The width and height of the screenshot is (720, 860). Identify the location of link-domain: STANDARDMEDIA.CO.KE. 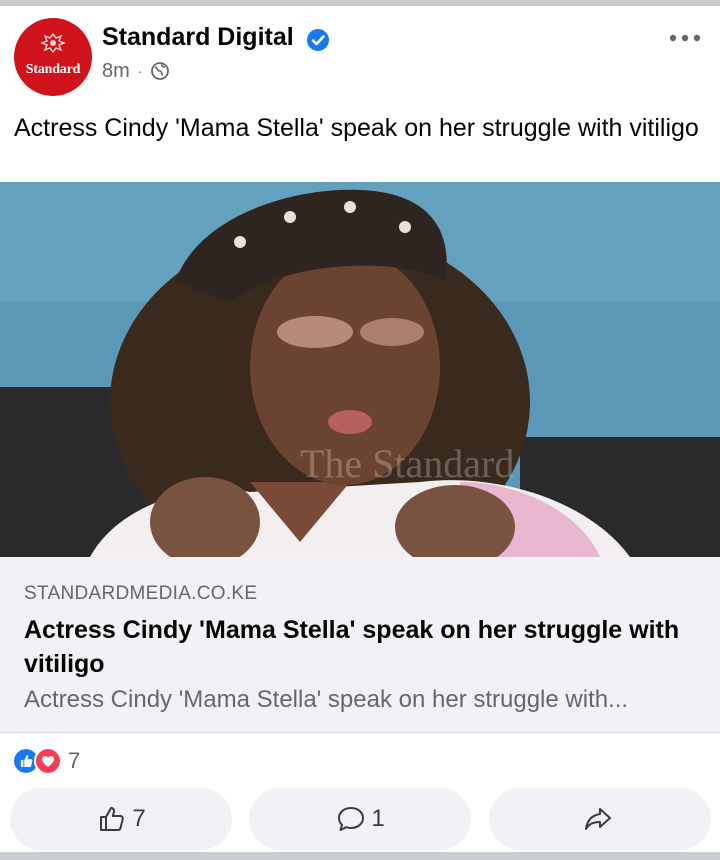
(141, 593).